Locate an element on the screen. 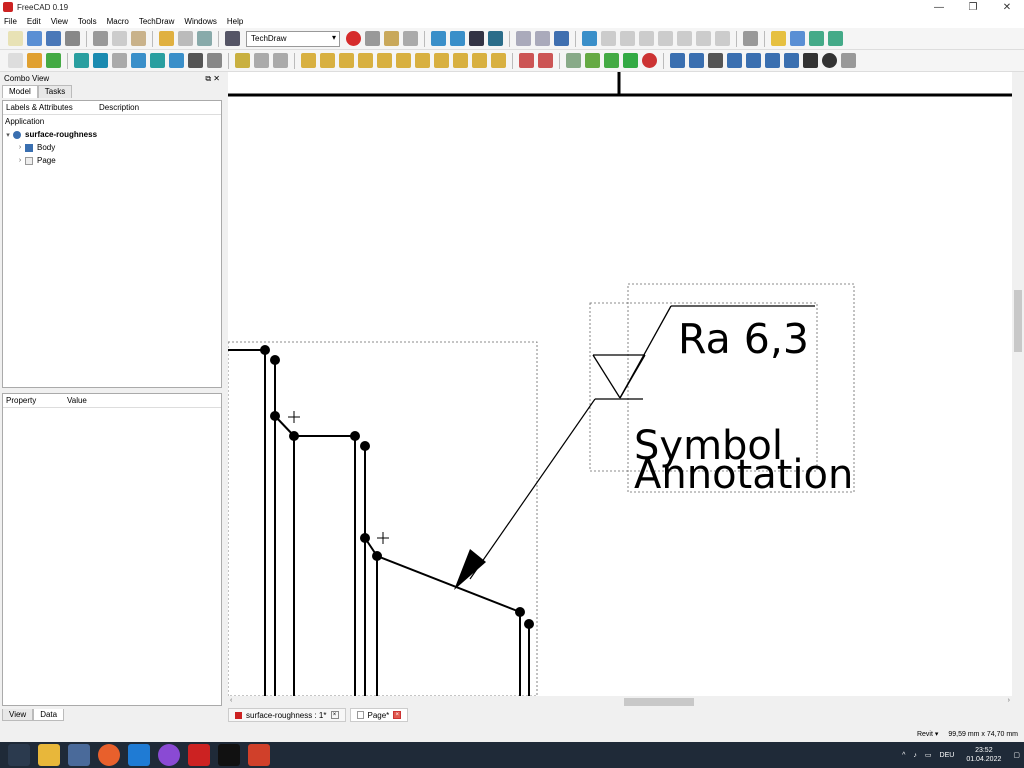  leader-line-icon is located at coordinates (696, 60).